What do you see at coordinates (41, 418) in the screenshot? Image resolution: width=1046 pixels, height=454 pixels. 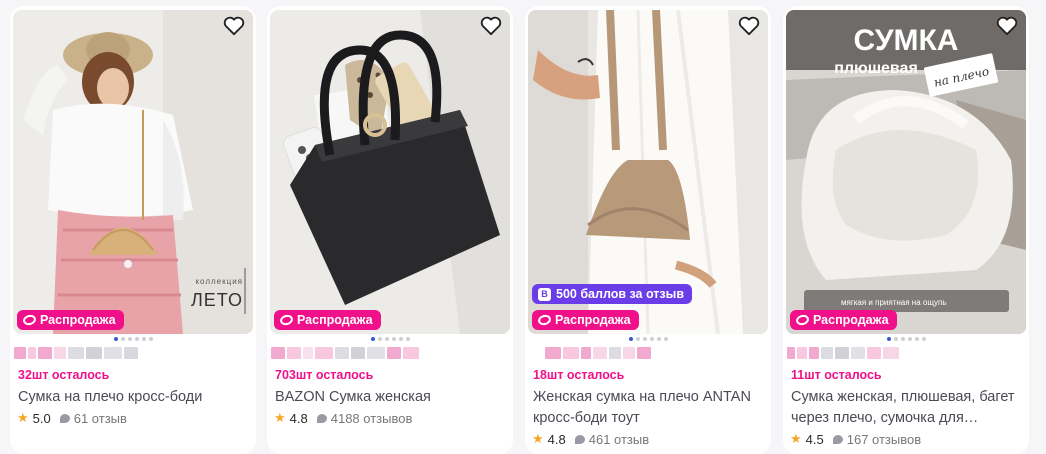 I see `rating-value: 5.0` at bounding box center [41, 418].